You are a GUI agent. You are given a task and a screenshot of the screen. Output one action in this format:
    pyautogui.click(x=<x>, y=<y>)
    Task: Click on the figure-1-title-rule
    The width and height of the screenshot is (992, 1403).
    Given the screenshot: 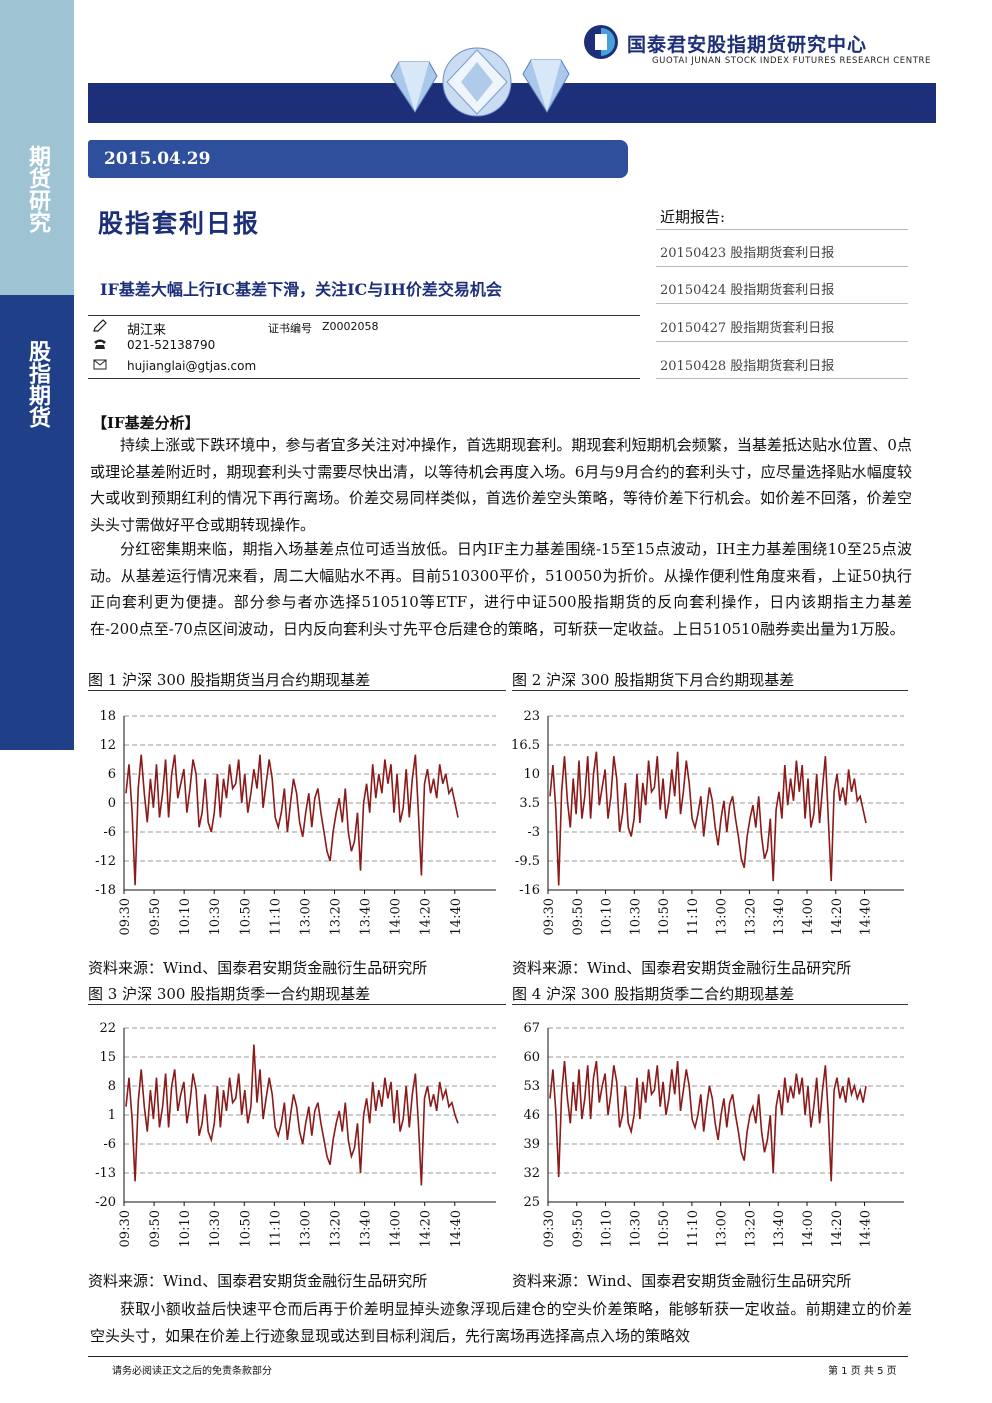 What is the action you would take?
    pyautogui.click(x=297, y=690)
    